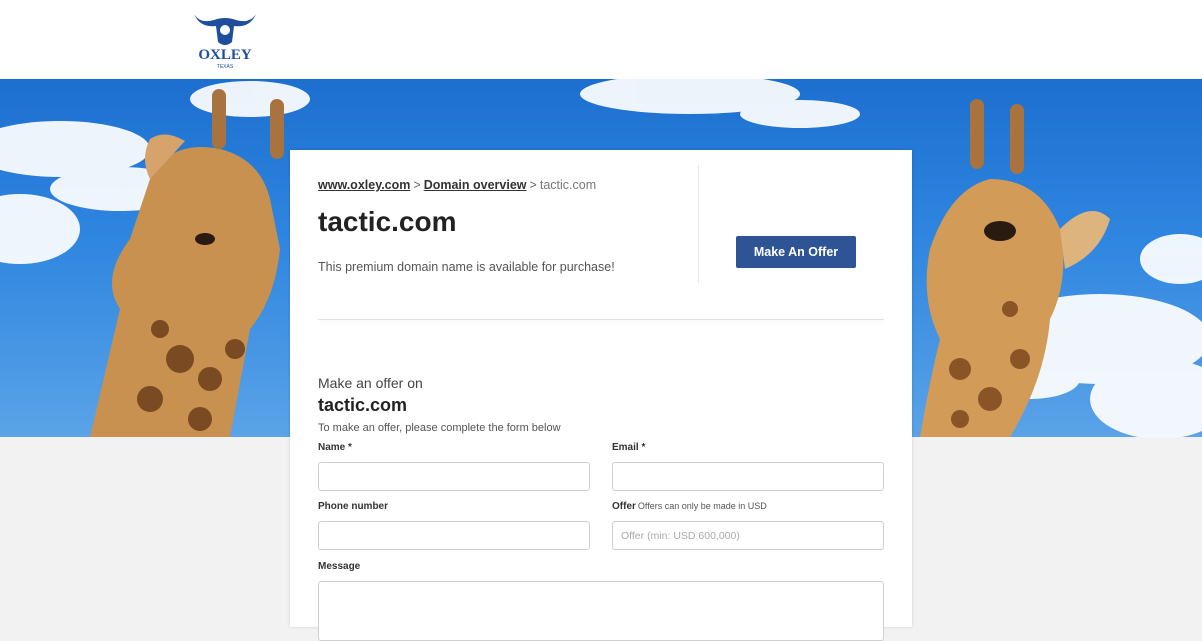  Describe the element at coordinates (363, 405) in the screenshot. I see `offer-form-domain: tactic.com` at that location.